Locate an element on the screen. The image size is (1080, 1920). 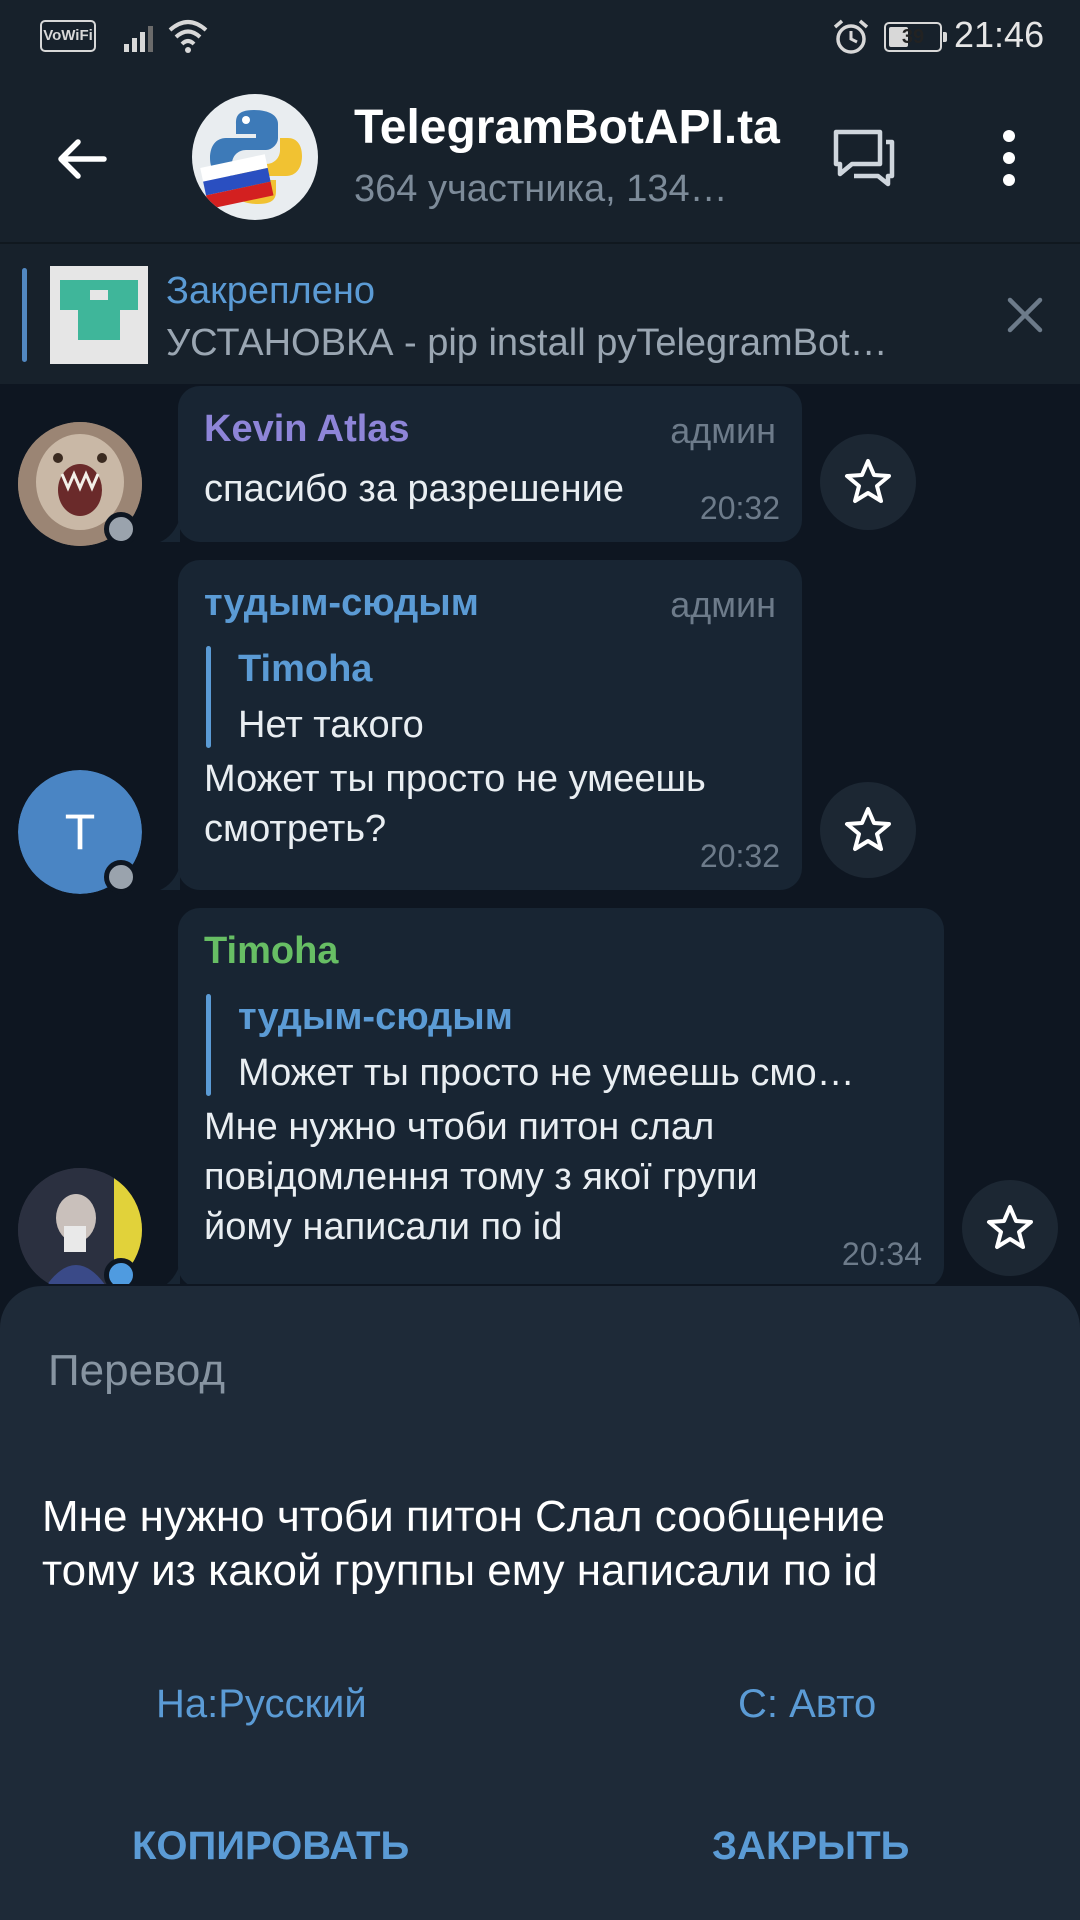
alarm-icon is located at coordinates (851, 36).